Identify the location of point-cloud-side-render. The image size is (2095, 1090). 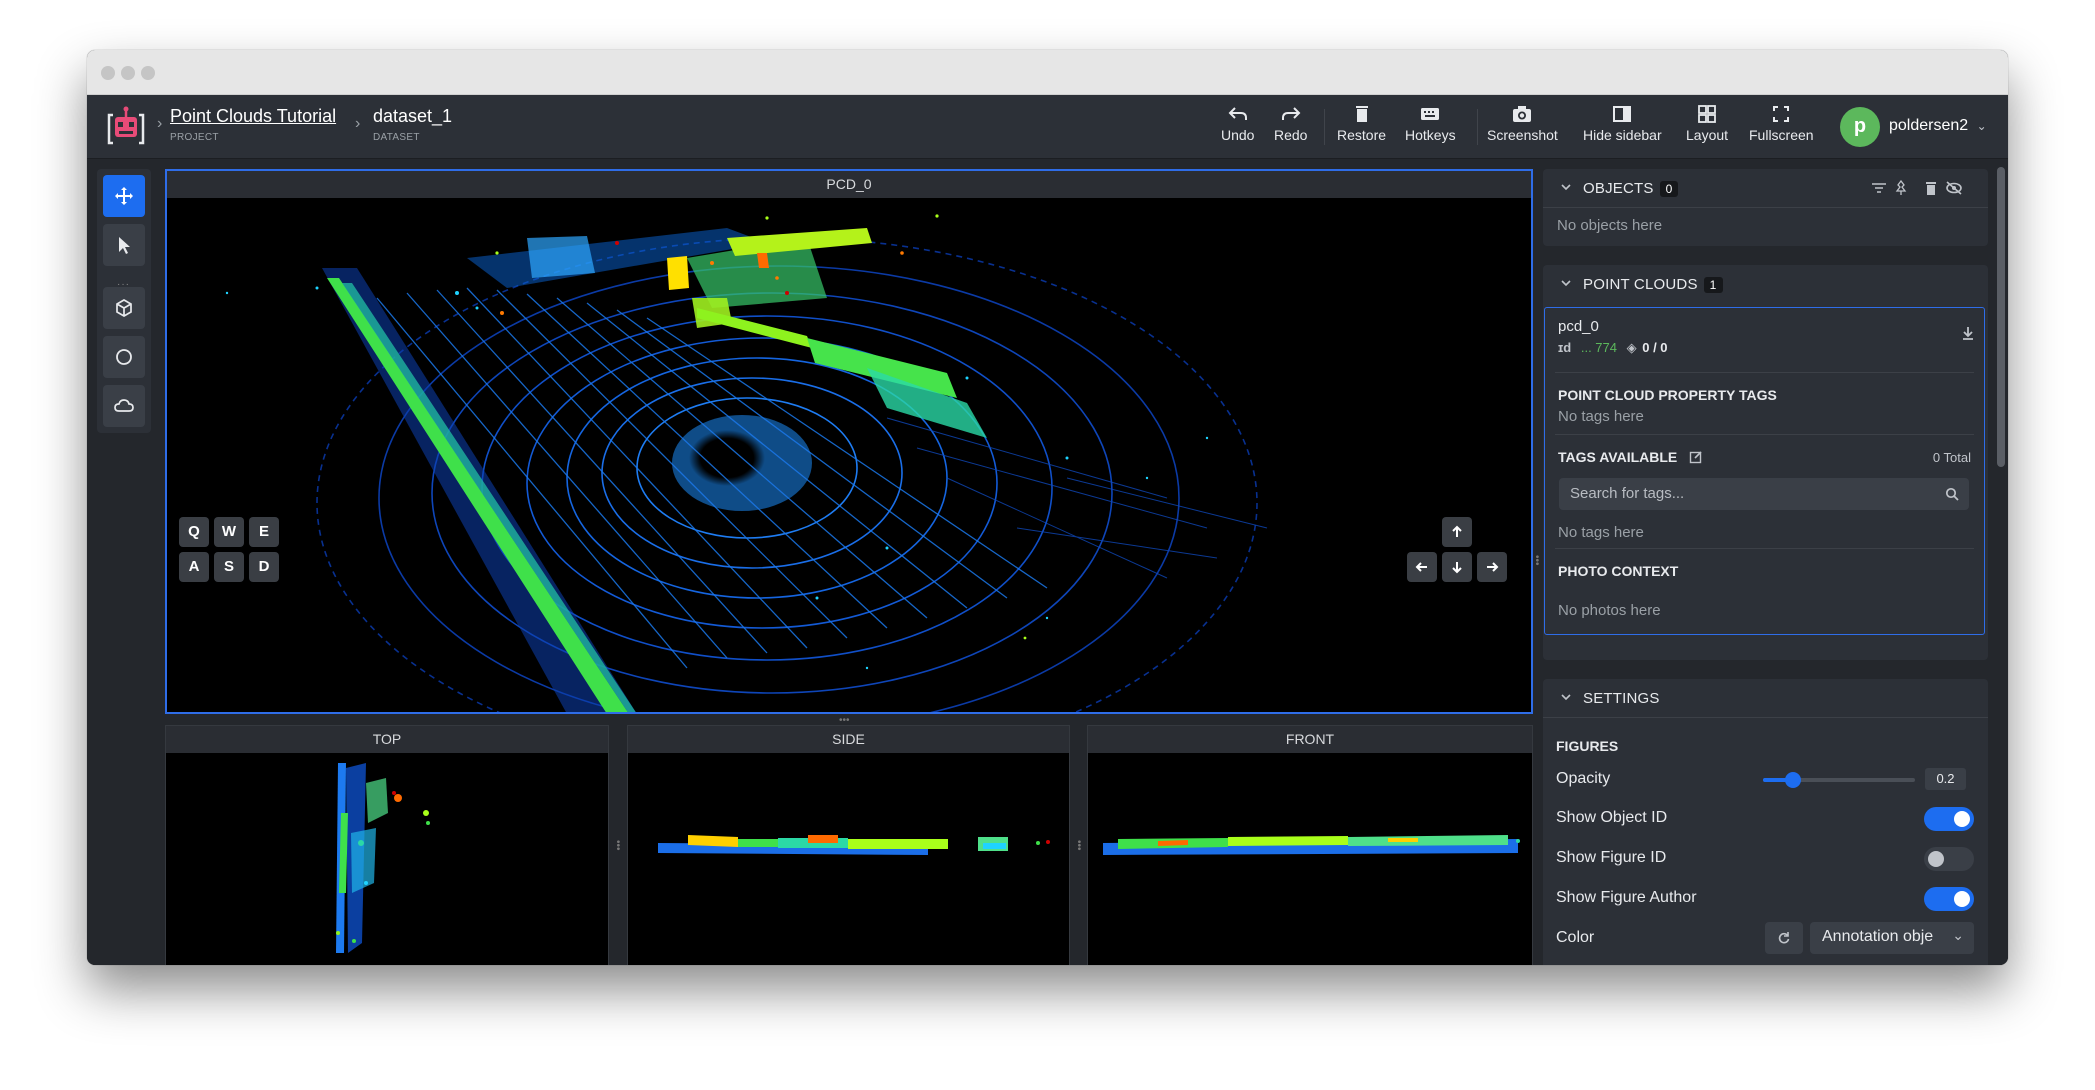
(854, 845).